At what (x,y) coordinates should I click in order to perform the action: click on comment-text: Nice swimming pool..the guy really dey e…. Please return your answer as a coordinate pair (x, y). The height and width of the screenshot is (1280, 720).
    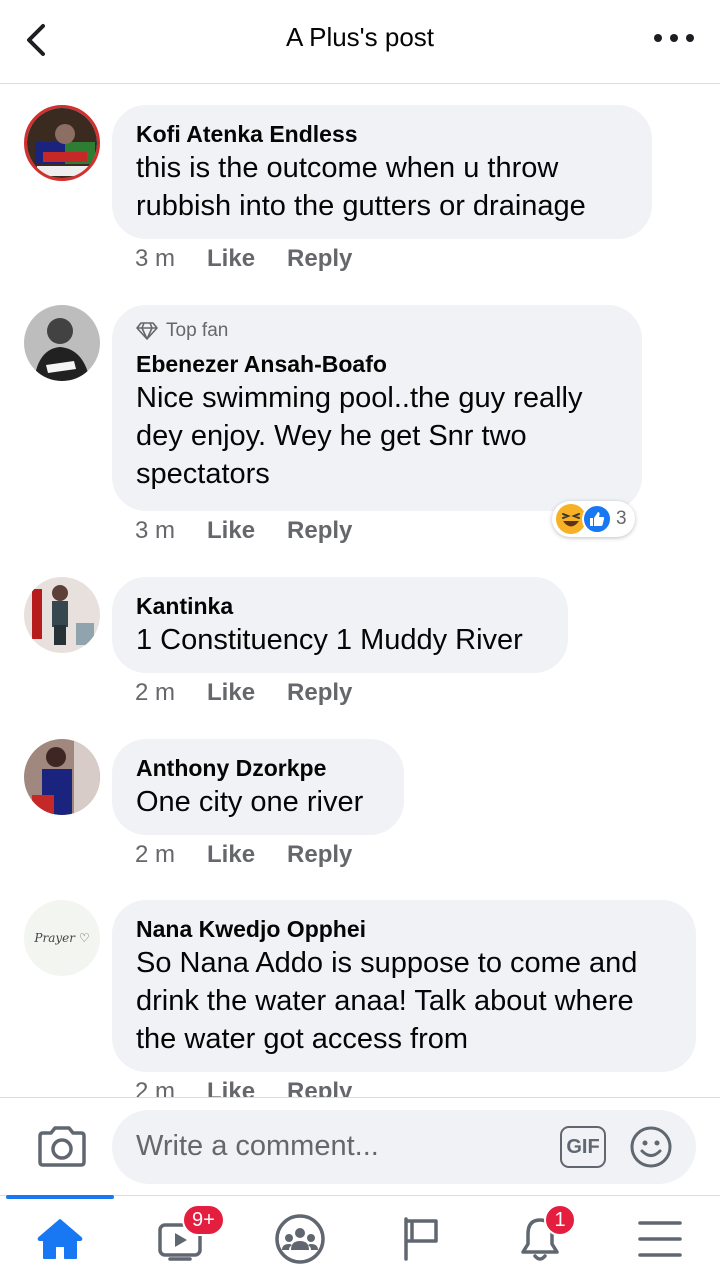
    Looking at the image, I should click on (359, 436).